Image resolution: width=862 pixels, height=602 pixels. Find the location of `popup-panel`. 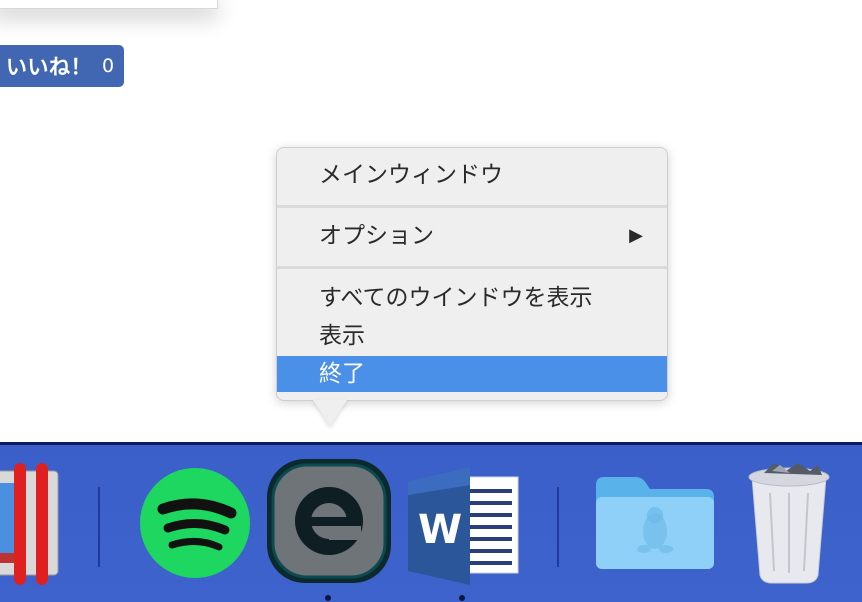

popup-panel is located at coordinates (109, 4).